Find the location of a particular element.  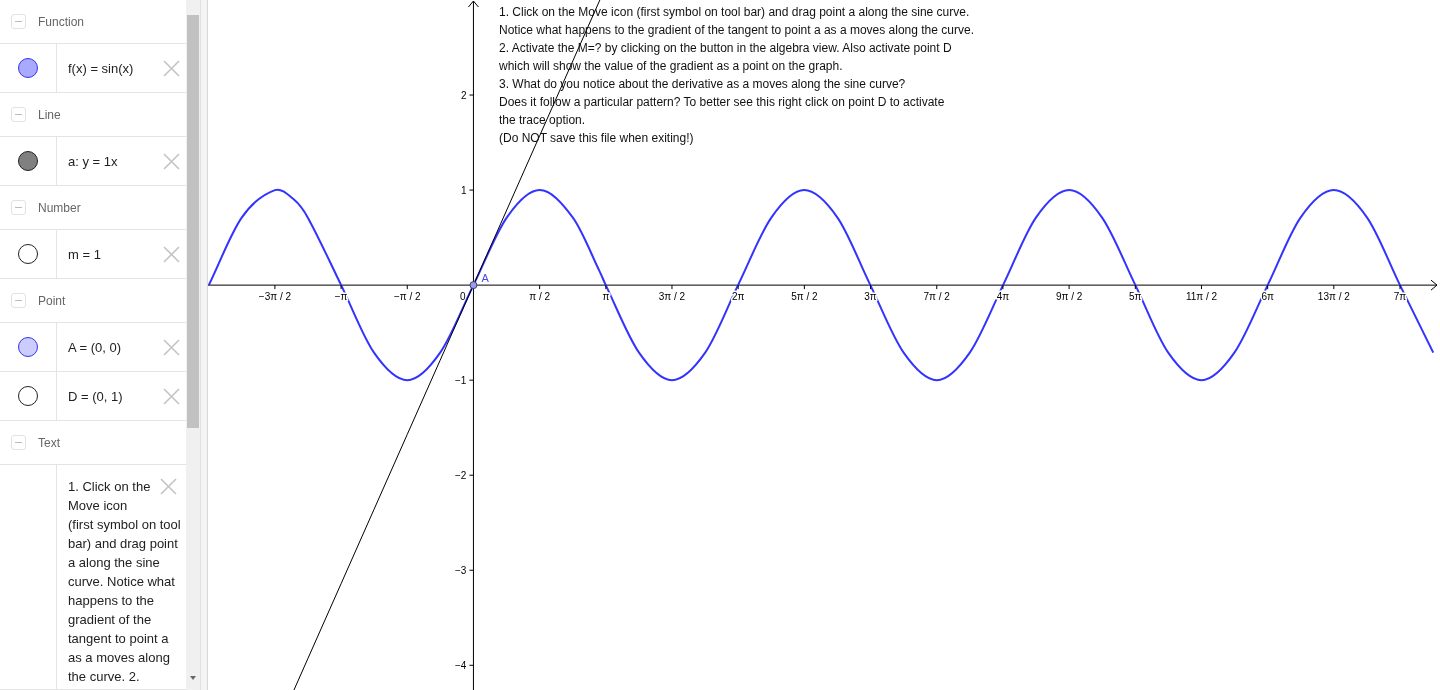

tick-label: 11π / 2 is located at coordinates (1201, 297).